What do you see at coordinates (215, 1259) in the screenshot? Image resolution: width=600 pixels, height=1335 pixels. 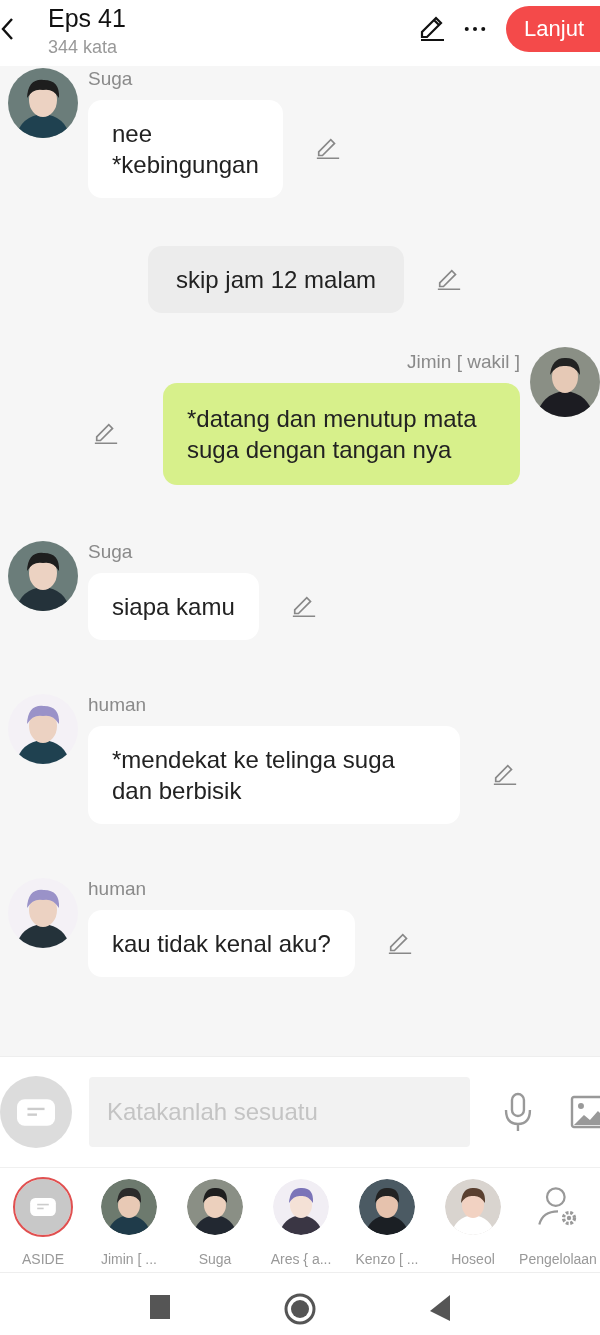 I see `character-label: Suga` at bounding box center [215, 1259].